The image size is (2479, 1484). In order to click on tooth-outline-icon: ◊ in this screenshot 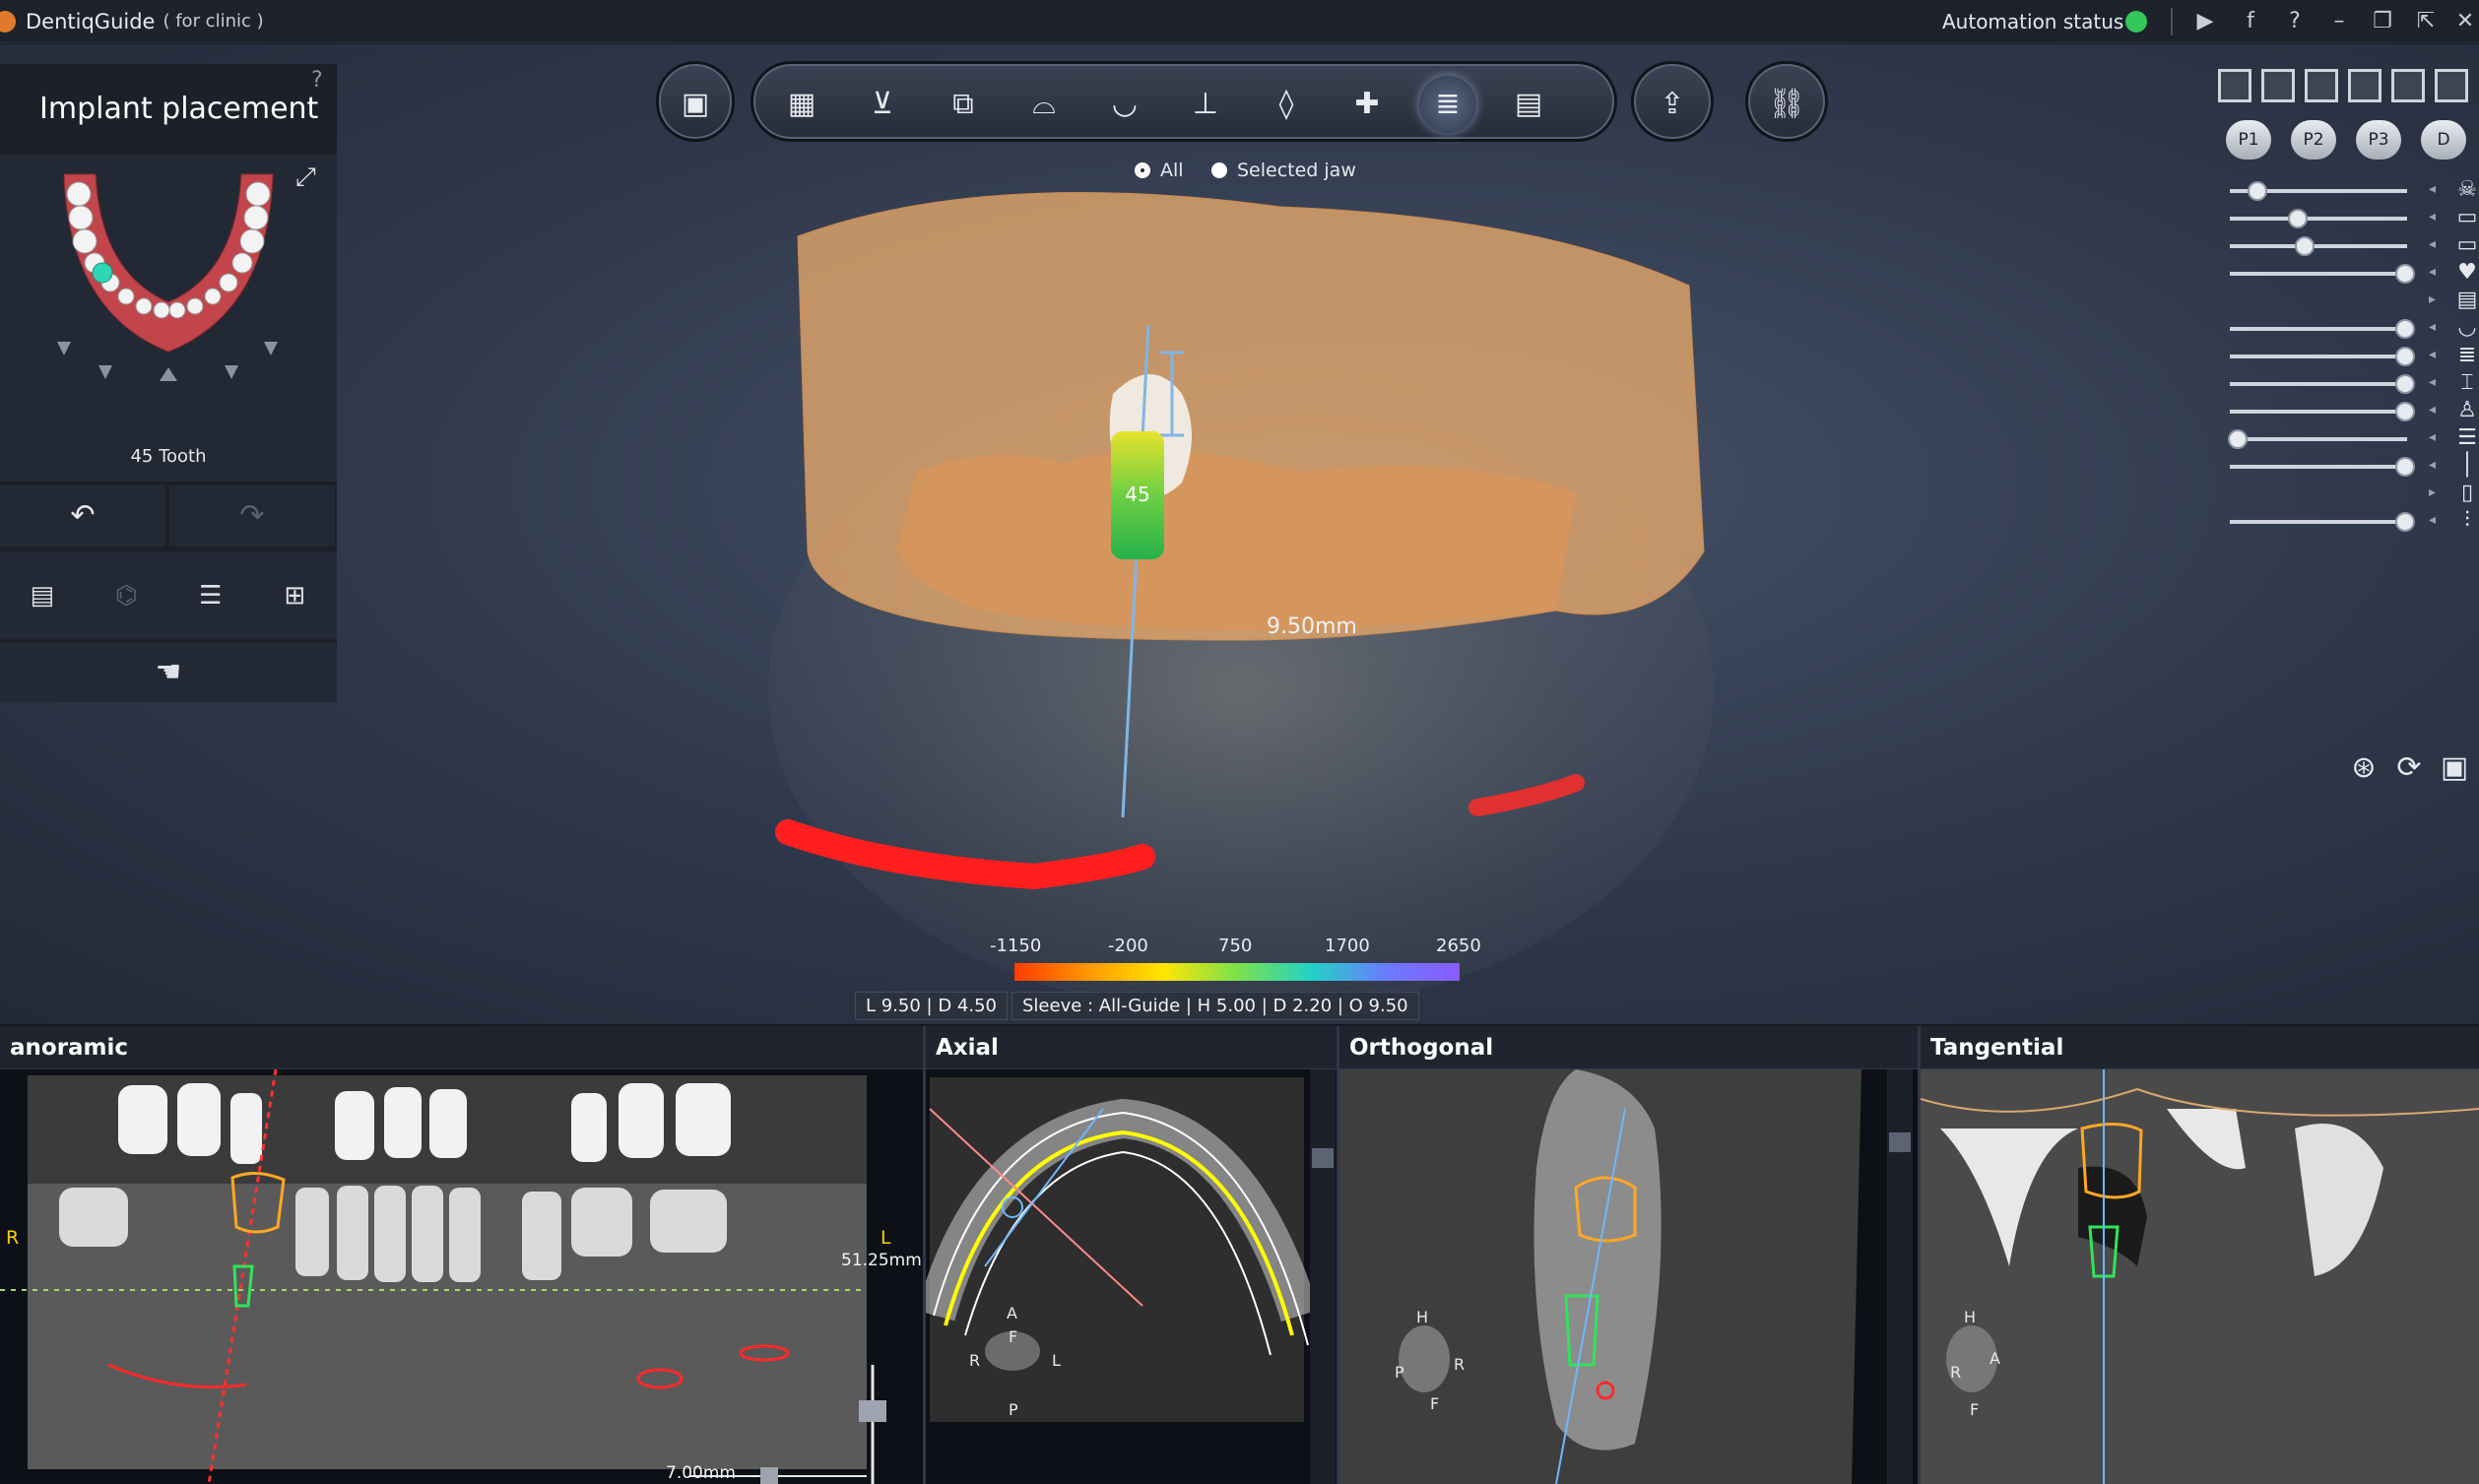, I will do `click(1286, 104)`.